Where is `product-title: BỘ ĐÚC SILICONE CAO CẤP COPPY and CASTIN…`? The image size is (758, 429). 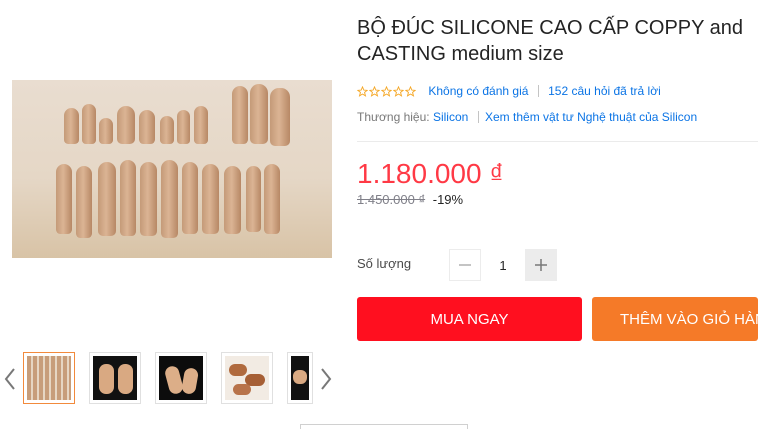
product-title: BỘ ĐÚC SILICONE CAO CẤP COPPY and CASTIN… is located at coordinates (550, 41).